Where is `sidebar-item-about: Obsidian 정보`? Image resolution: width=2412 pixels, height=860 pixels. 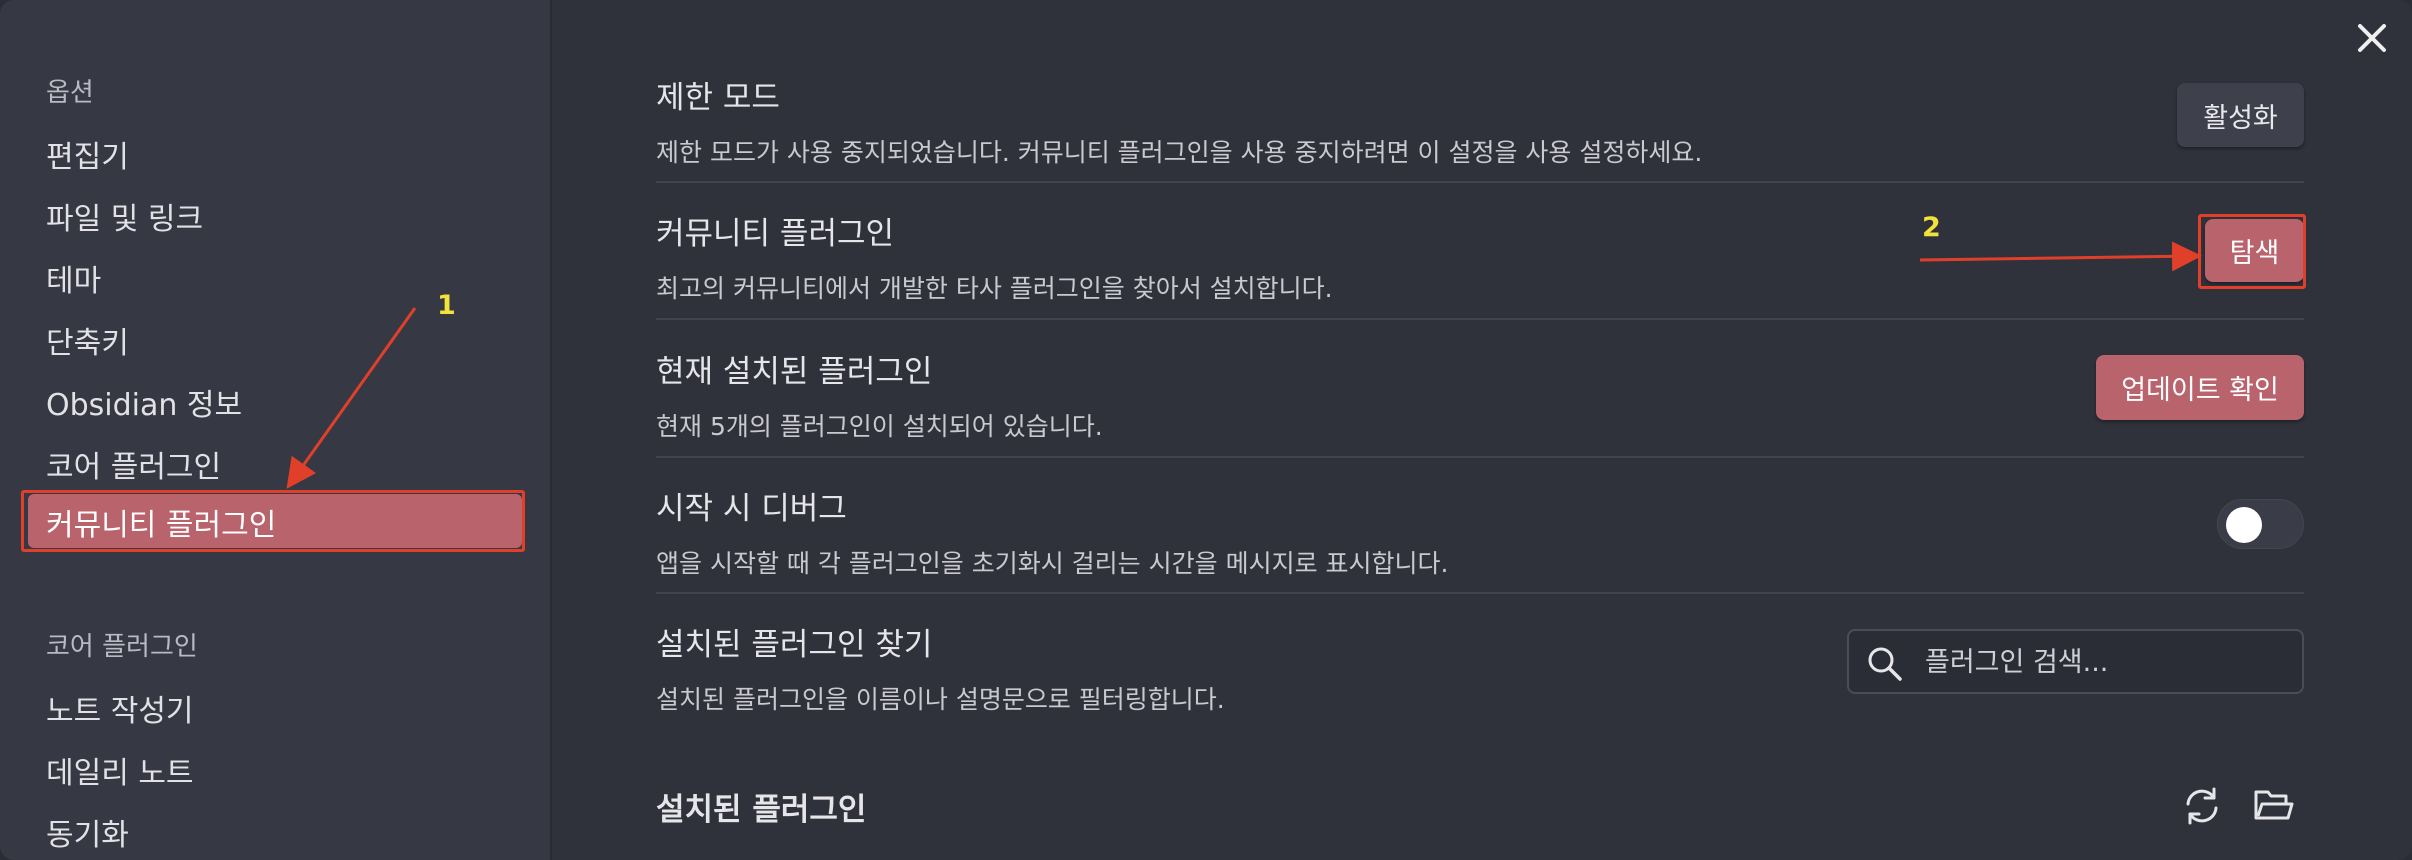
sidebar-item-about: Obsidian 정보 is located at coordinates (144, 402).